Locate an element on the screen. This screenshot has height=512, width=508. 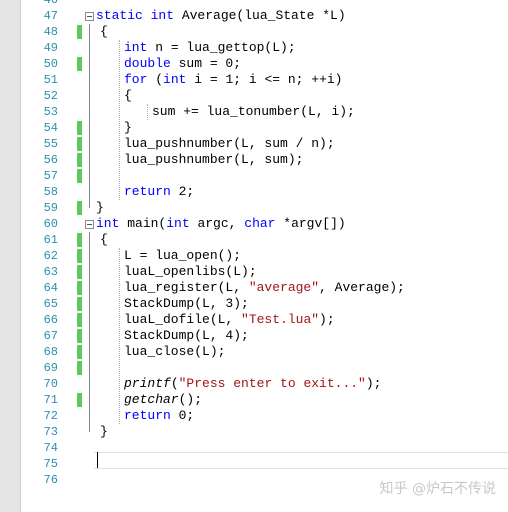
line-number: 47 is located at coordinates (50, 16).